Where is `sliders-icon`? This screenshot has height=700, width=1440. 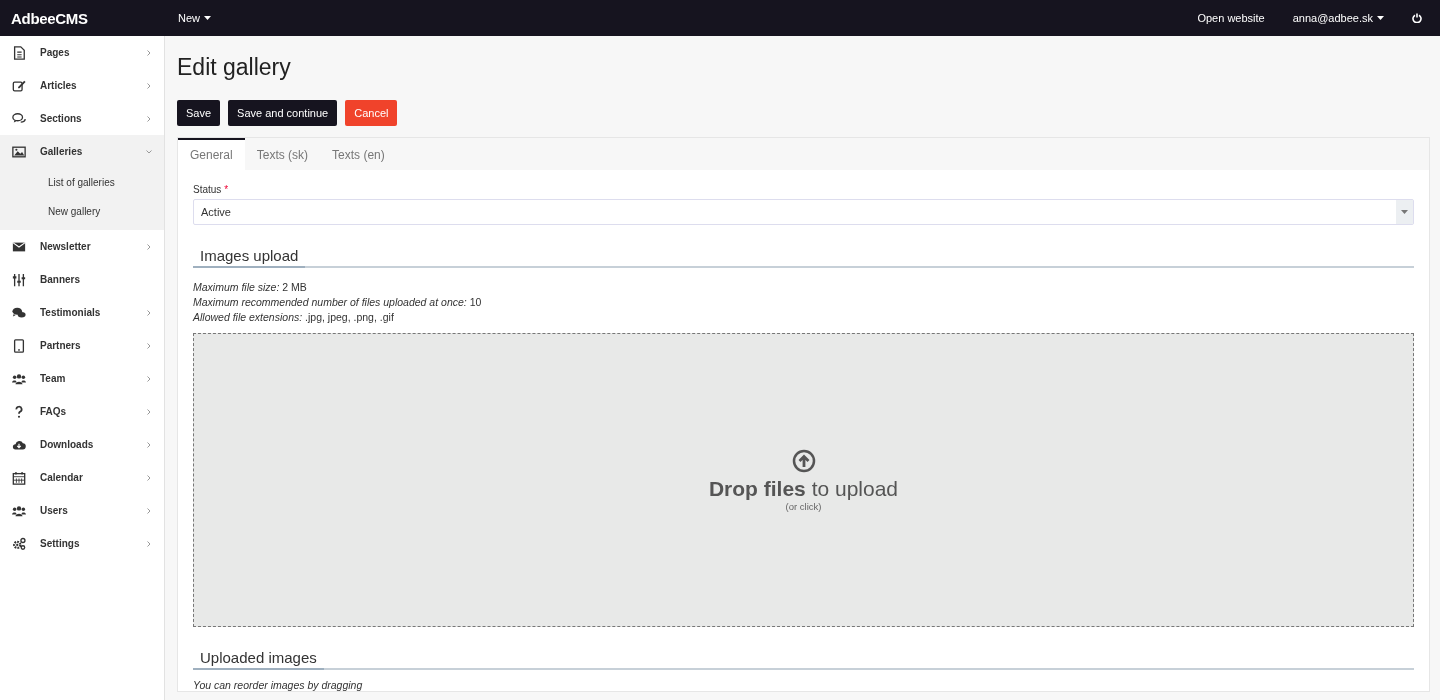
sliders-icon is located at coordinates (19, 279).